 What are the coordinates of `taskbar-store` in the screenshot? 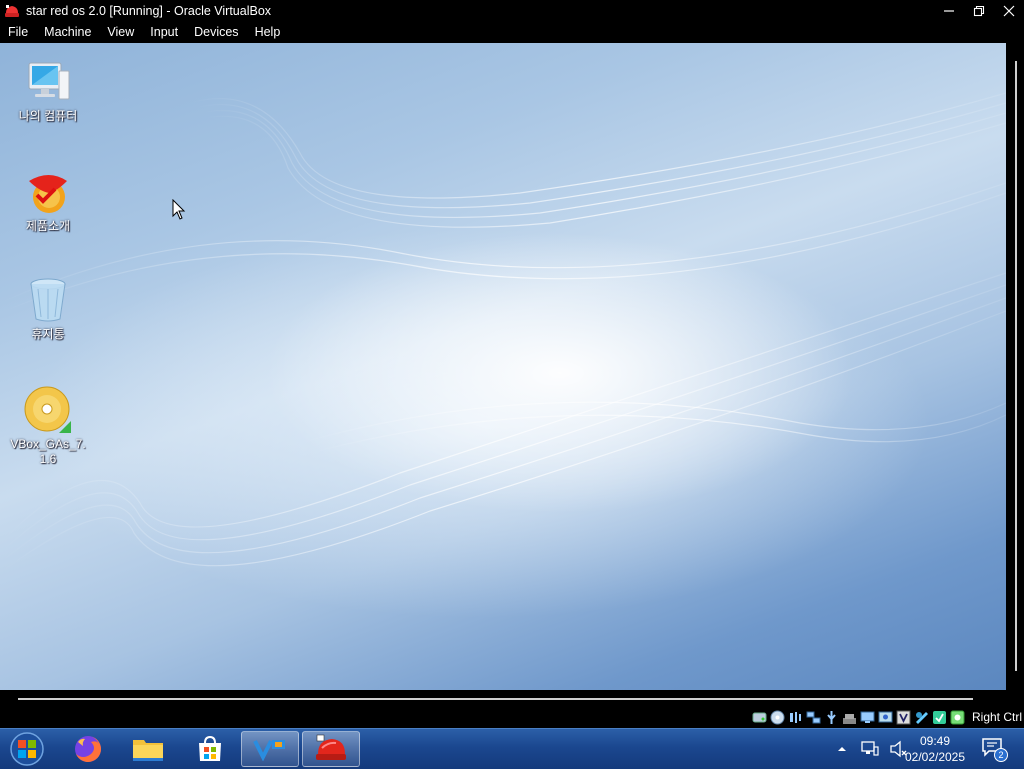 It's located at (210, 749).